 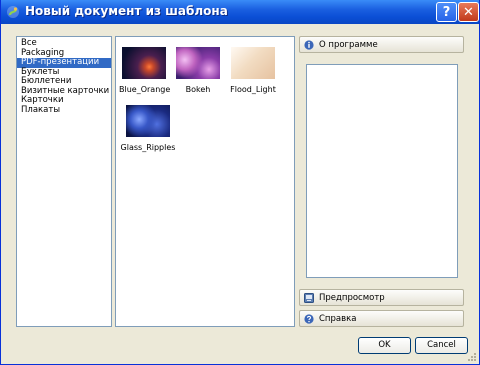 I want to click on close-button: ✕, so click(x=468, y=12).